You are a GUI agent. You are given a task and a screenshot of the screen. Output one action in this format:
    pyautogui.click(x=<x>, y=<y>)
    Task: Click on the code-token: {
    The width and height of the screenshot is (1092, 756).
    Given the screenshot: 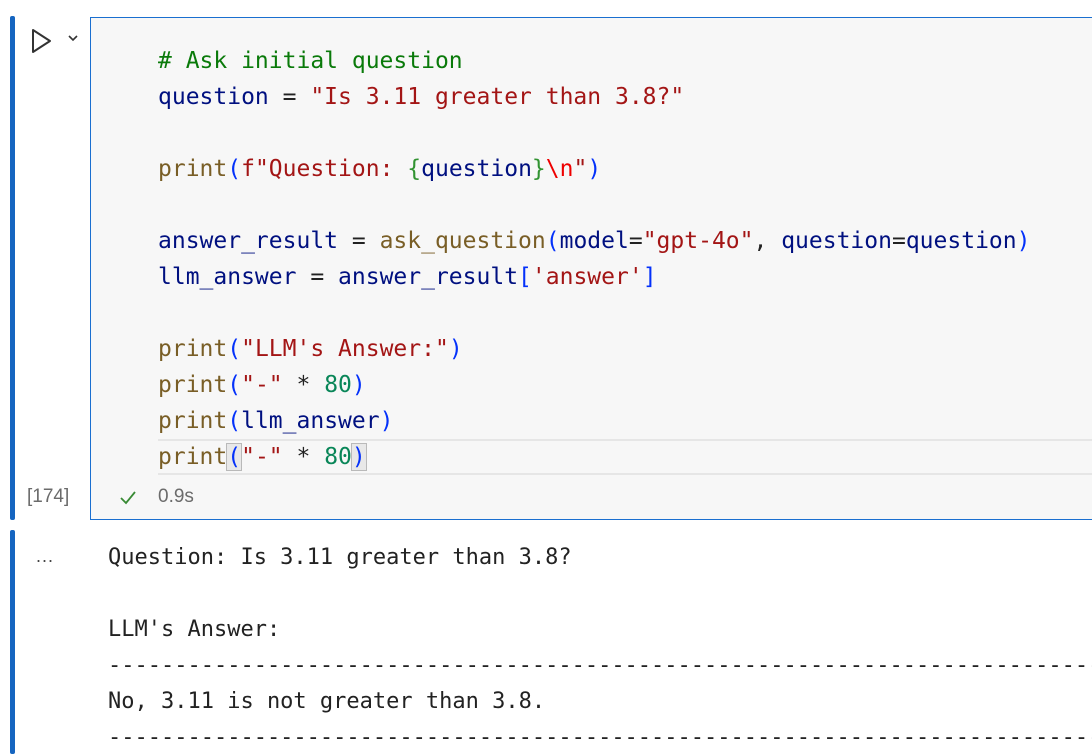 What is the action you would take?
    pyautogui.click(x=414, y=169)
    